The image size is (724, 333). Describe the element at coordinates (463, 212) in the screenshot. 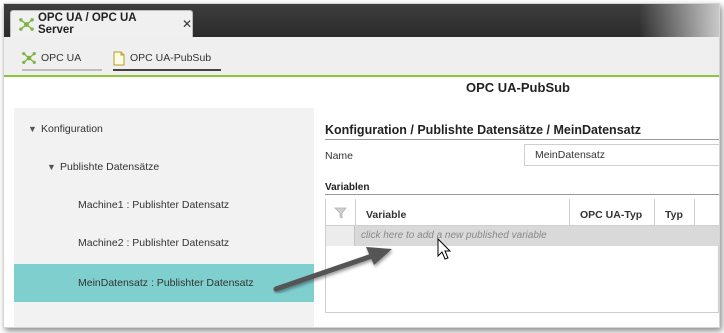

I see `column-header-variable: Variable` at that location.